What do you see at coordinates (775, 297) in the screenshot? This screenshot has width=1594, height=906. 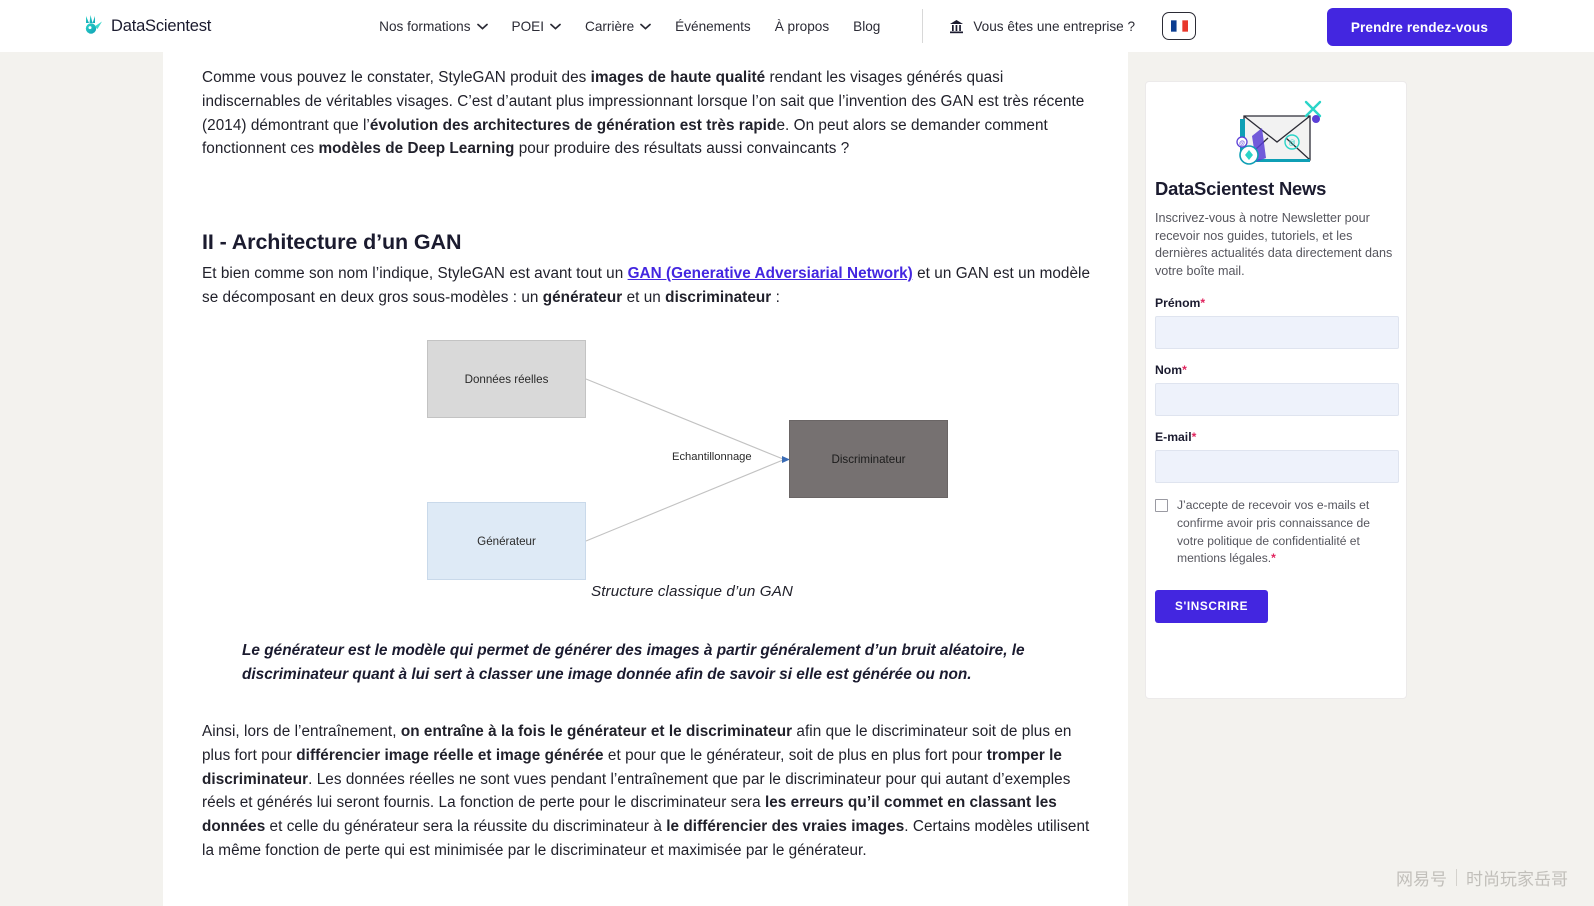 I see `text-run: :` at bounding box center [775, 297].